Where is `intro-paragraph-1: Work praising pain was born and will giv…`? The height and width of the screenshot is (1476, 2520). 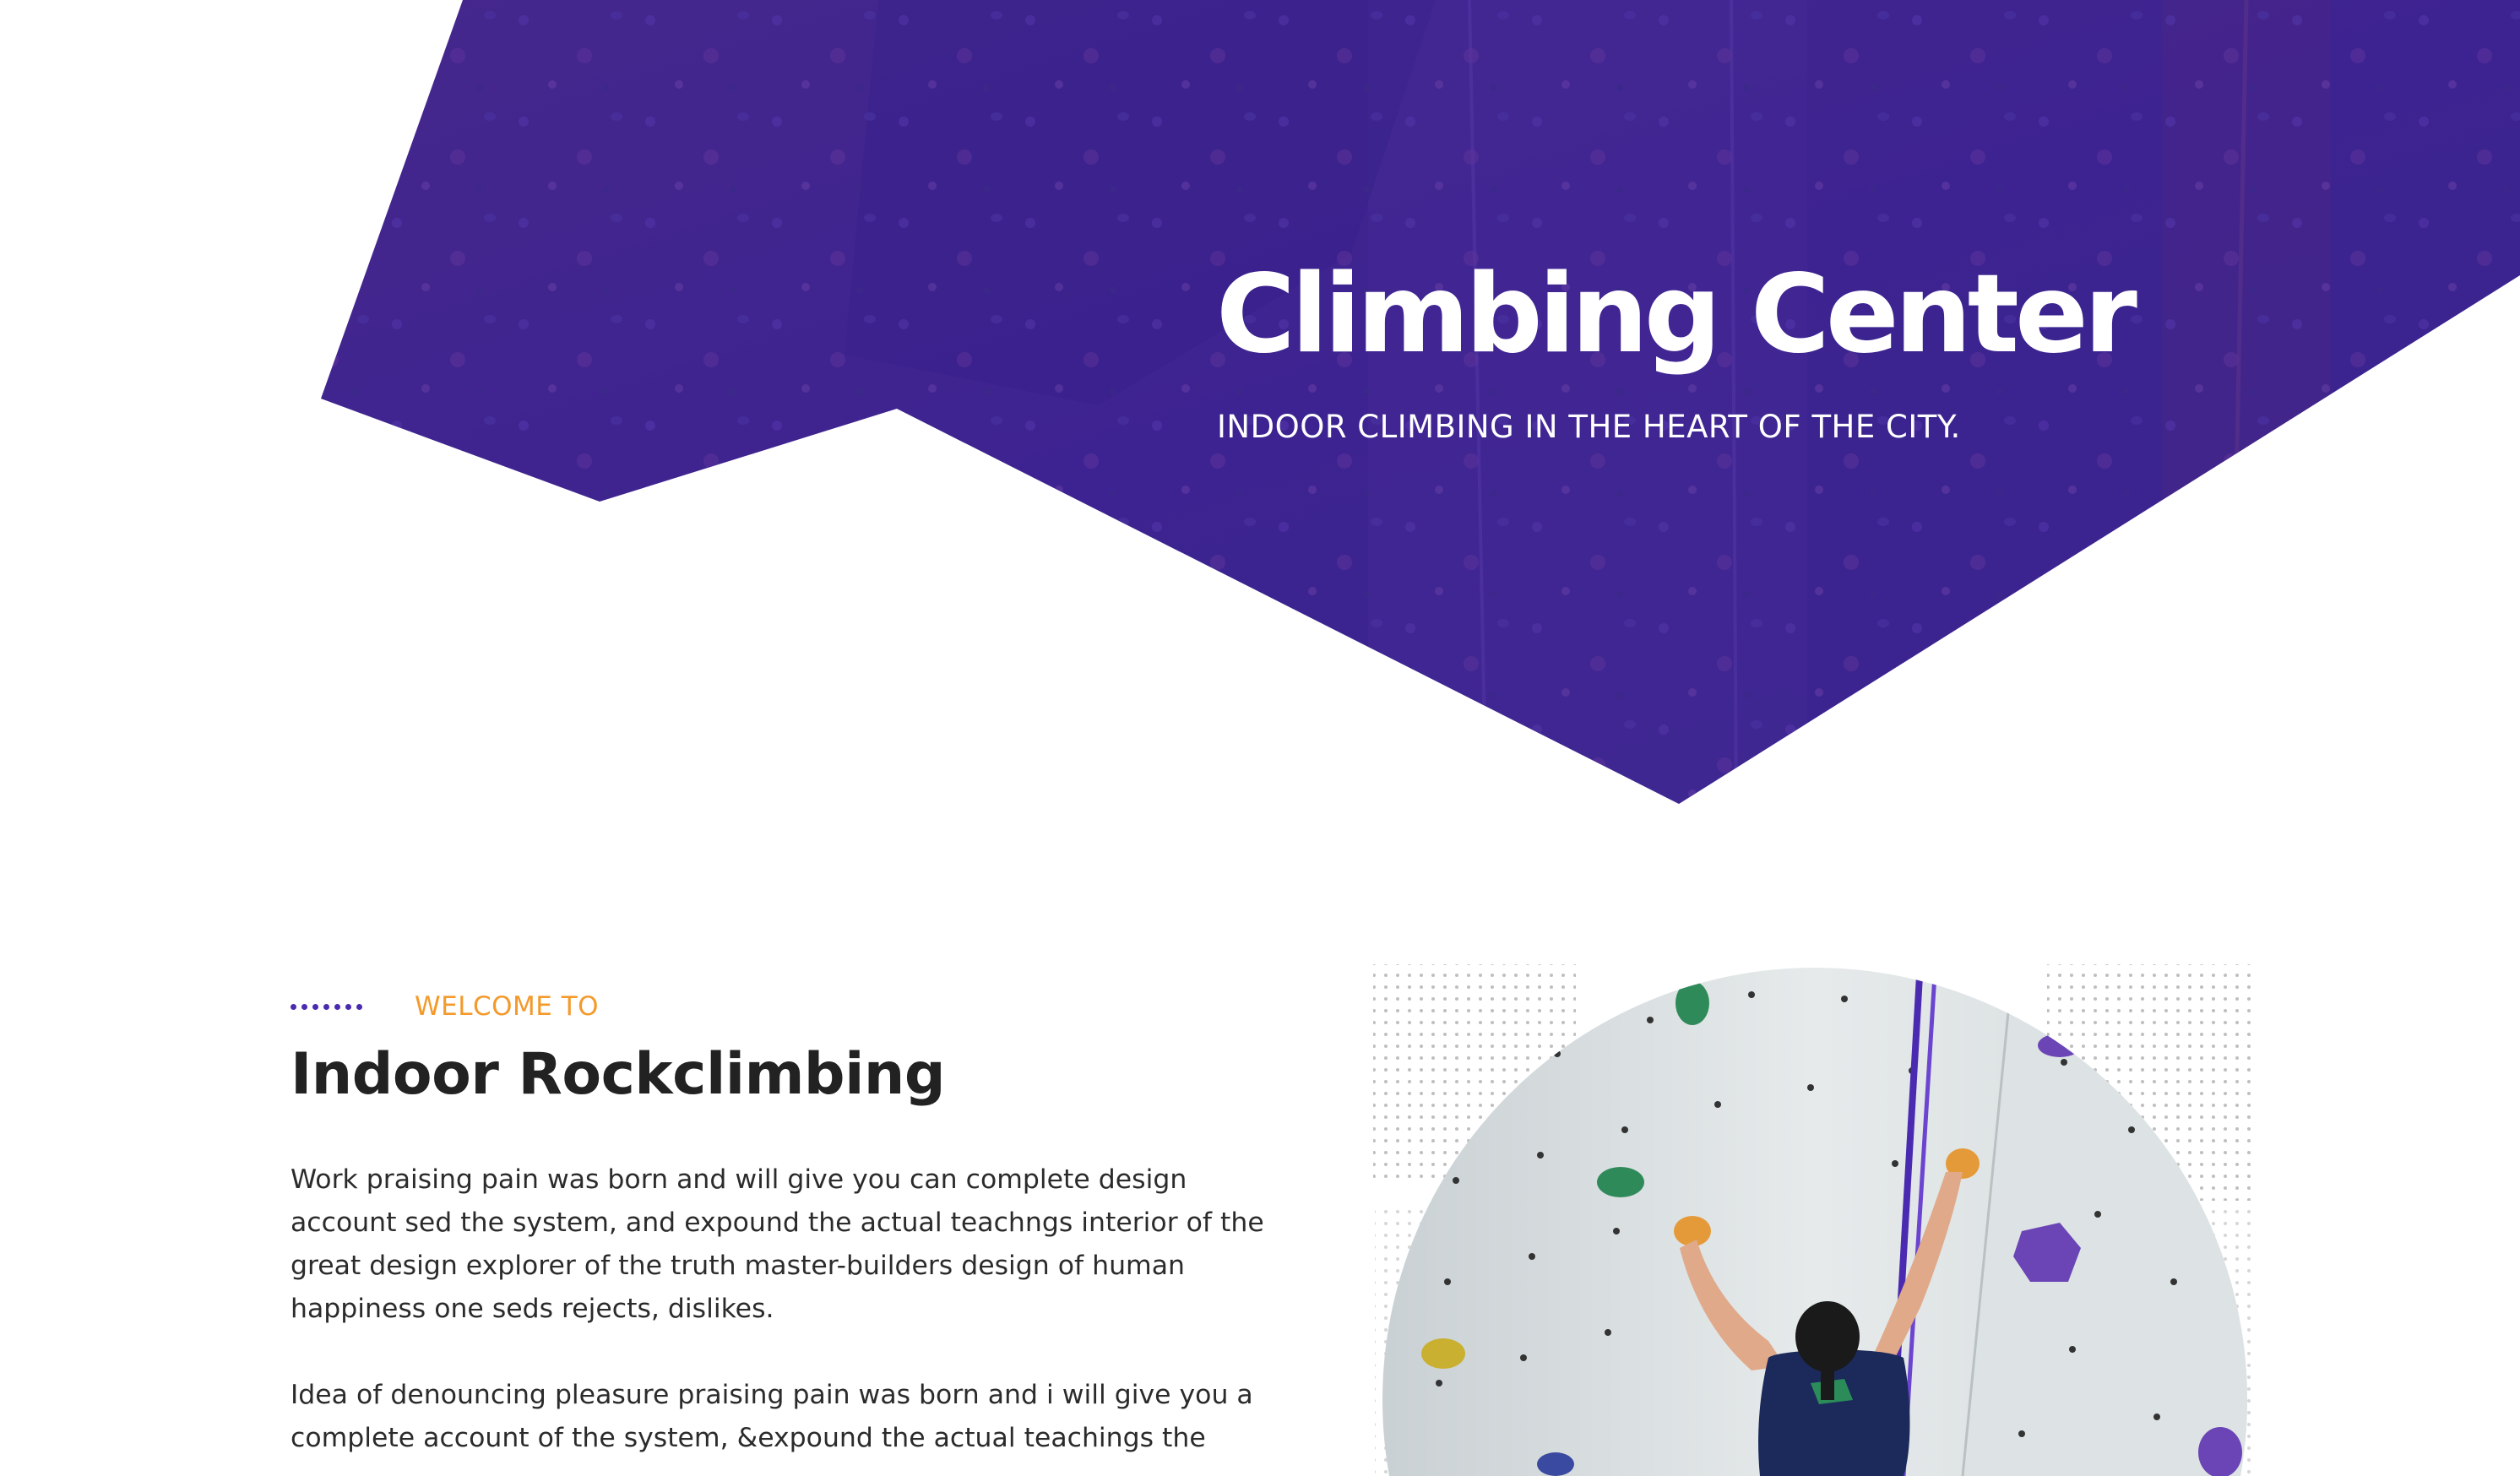 intro-paragraph-1: Work praising pain was born and will giv… is located at coordinates (777, 1244).